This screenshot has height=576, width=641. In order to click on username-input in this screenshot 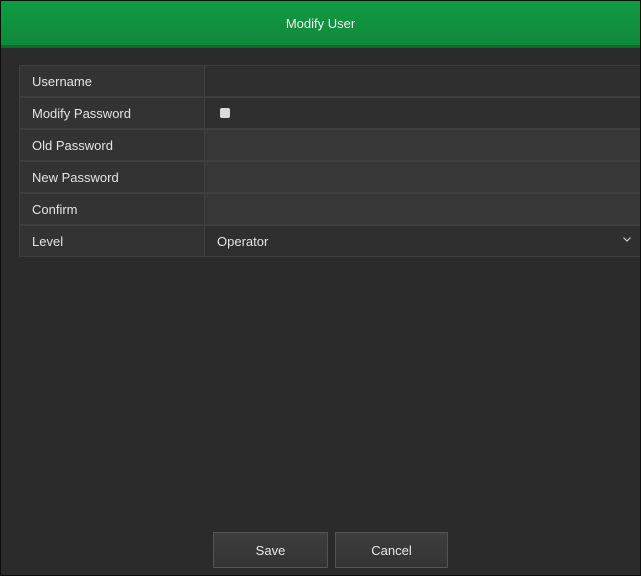, I will do `click(422, 81)`.